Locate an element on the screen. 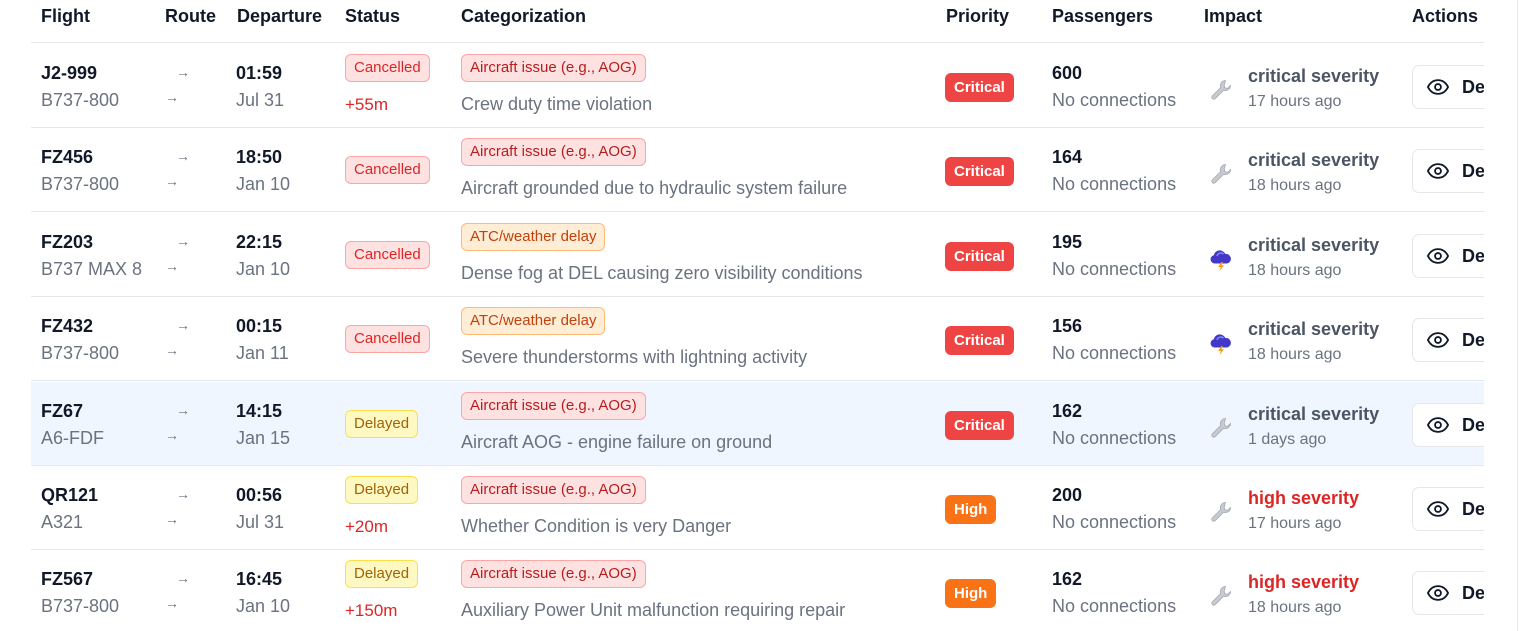 The image size is (1525, 631). delay-minutes: +20m is located at coordinates (366, 526).